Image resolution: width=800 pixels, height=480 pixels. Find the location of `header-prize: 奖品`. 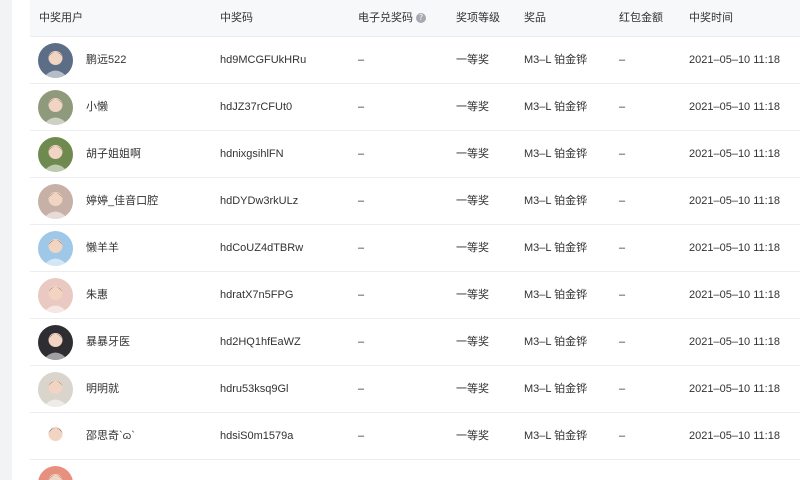

header-prize: 奖品 is located at coordinates (535, 18).